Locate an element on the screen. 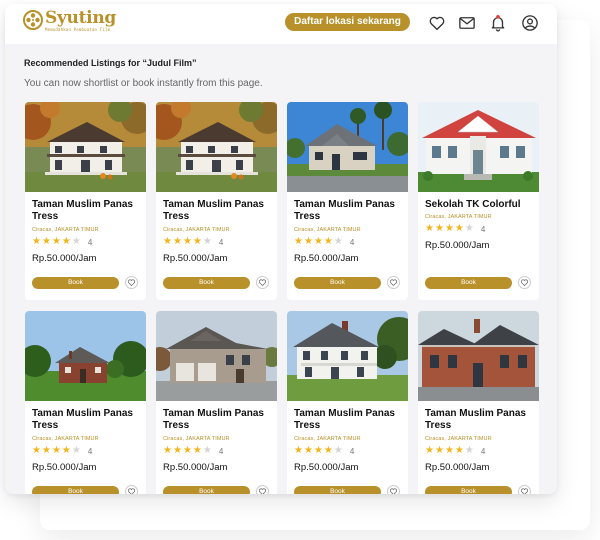  section-title: Recommended Listings for “Judul Film” is located at coordinates (110, 63).